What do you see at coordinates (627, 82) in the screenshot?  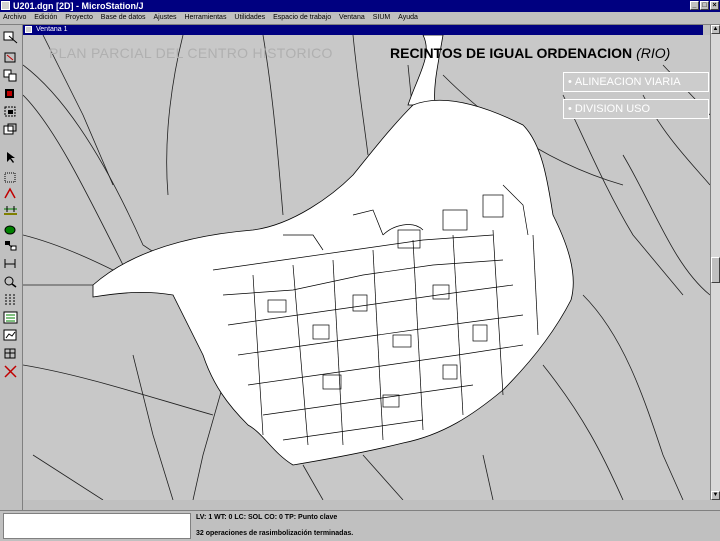 I see `legend-label: ALINEACION VIARIA` at bounding box center [627, 82].